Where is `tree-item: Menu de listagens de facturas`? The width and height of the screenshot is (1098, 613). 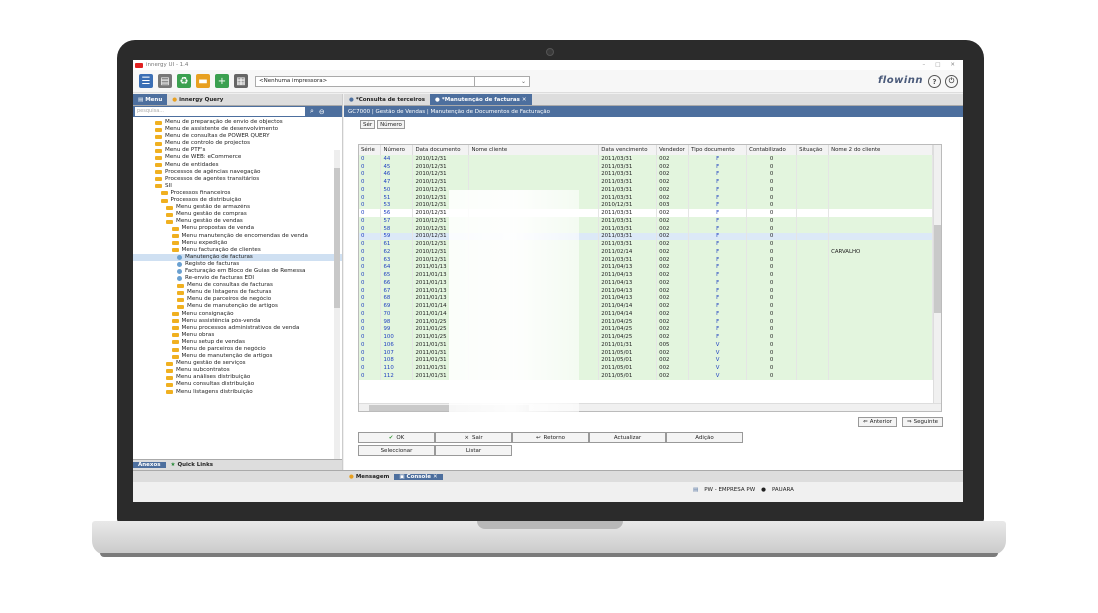
tree-item: Menu de listagens de facturas is located at coordinates (237, 292).